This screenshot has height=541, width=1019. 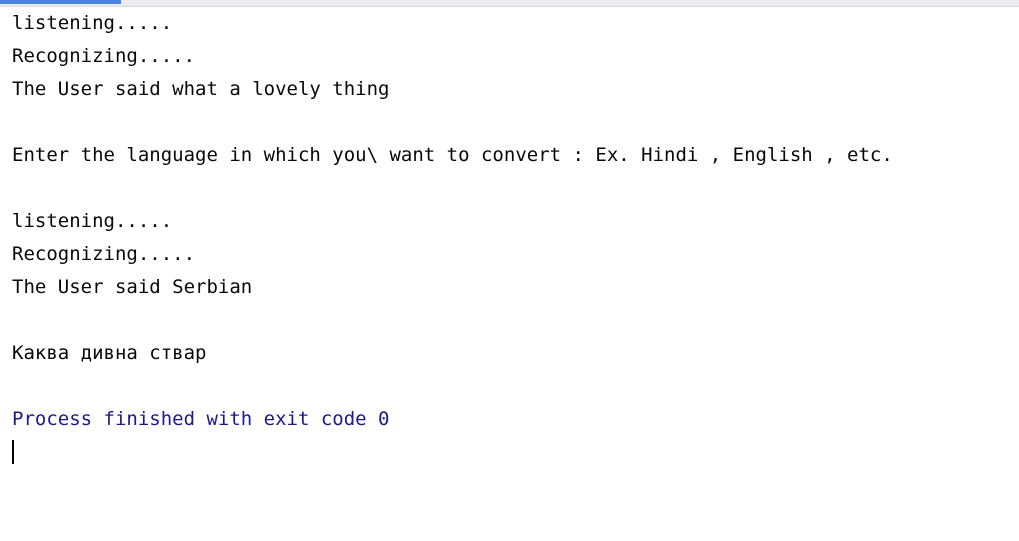 I want to click on output-line: Каква дивна ствар, so click(x=109, y=353).